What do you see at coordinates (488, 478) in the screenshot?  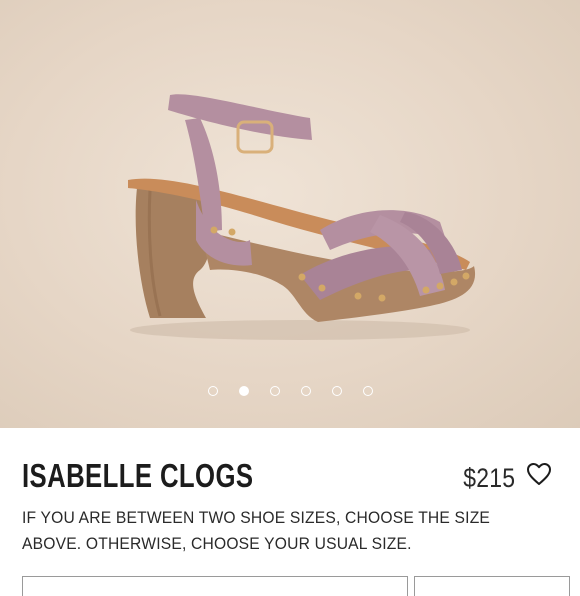 I see `product-price: $215` at bounding box center [488, 478].